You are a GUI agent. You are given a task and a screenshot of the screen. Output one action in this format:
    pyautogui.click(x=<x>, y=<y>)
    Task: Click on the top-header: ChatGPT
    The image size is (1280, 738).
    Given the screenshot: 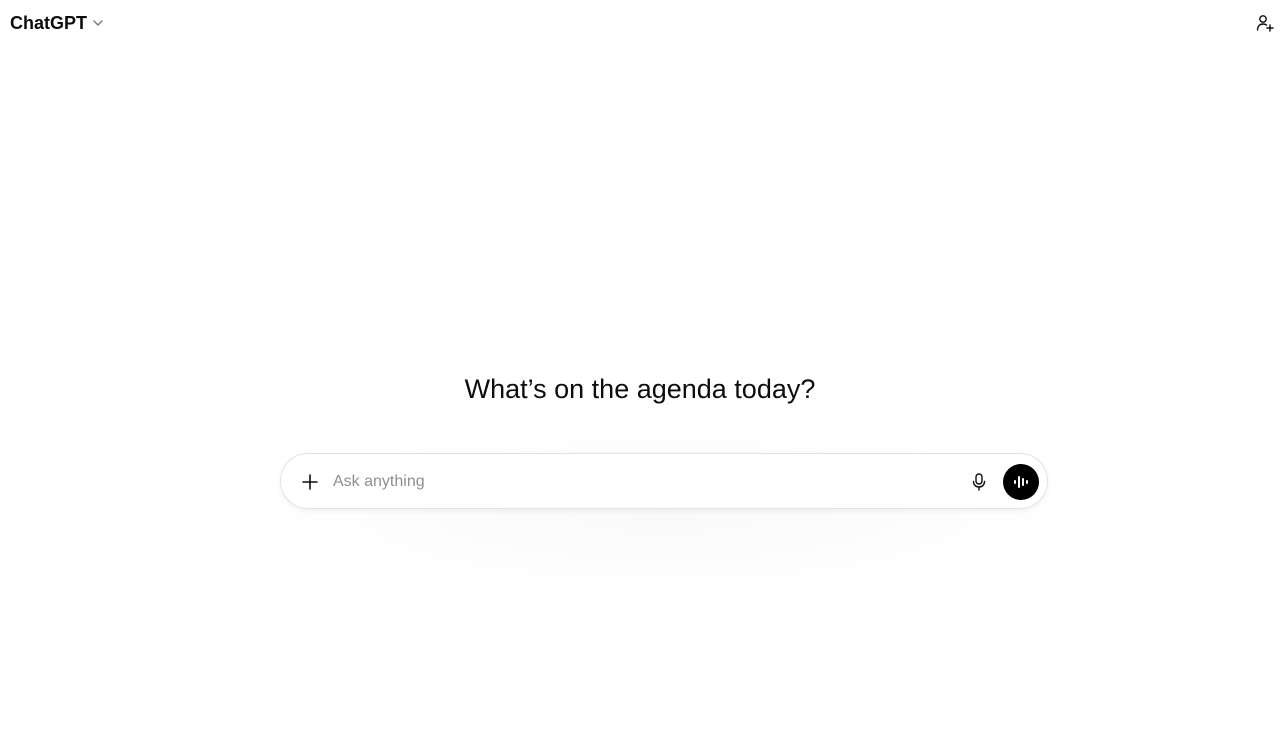 What is the action you would take?
    pyautogui.click(x=640, y=23)
    